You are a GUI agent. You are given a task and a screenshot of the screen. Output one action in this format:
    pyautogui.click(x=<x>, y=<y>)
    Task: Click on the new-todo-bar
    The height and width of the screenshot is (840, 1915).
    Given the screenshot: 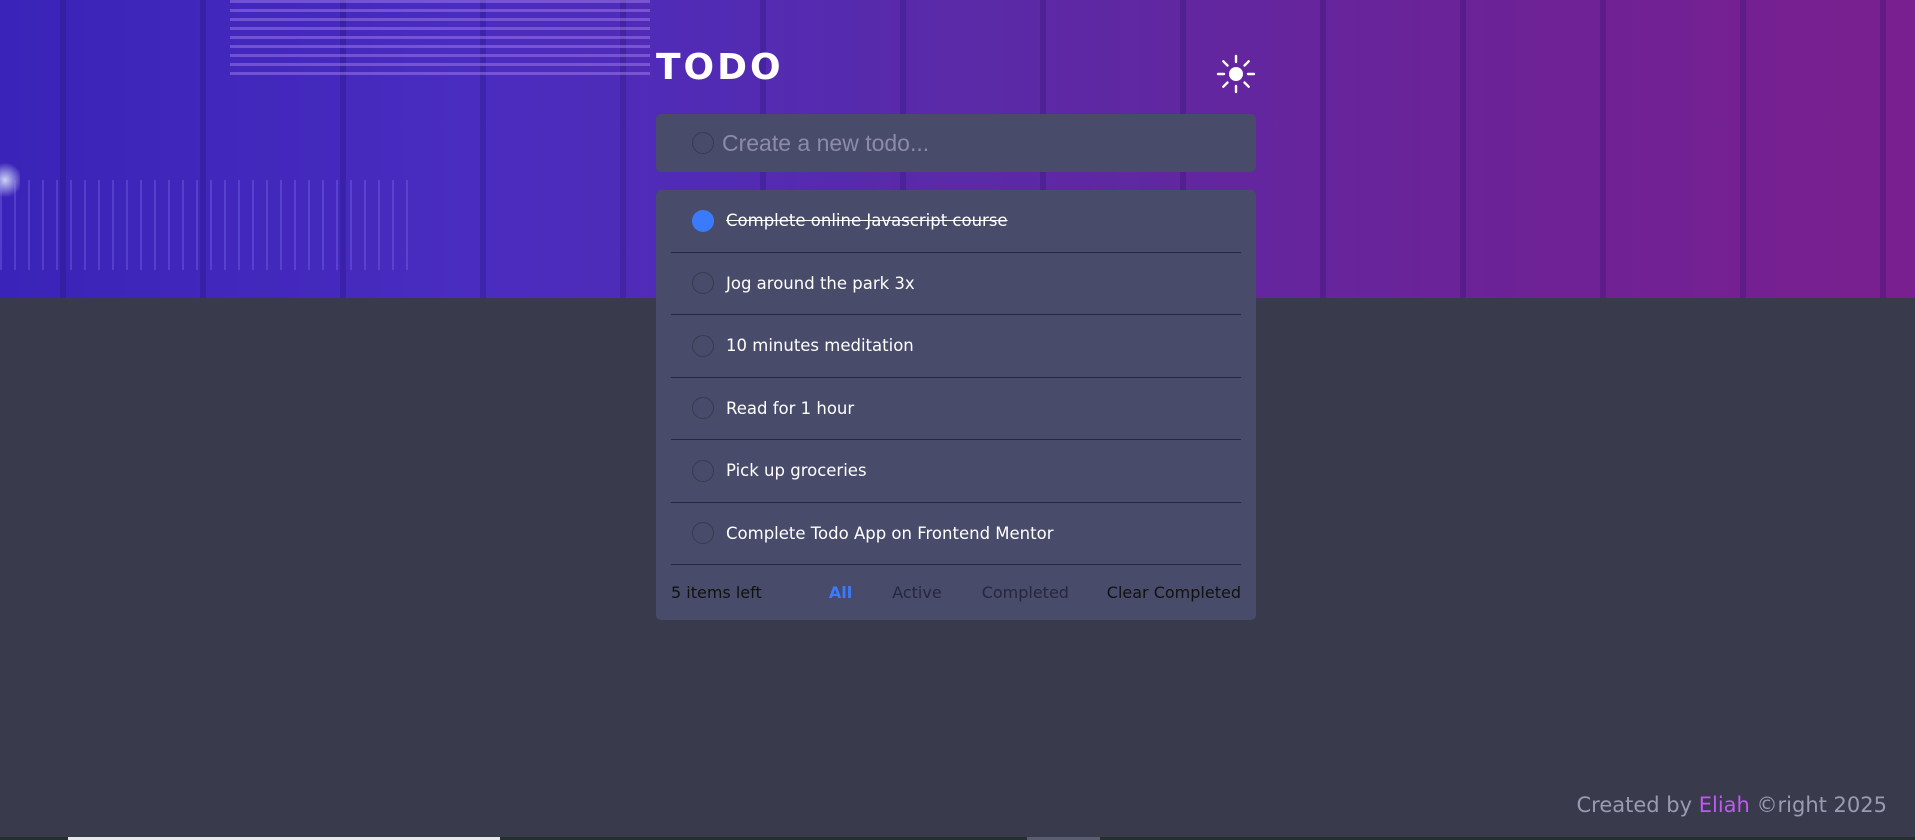 What is the action you would take?
    pyautogui.click(x=956, y=143)
    